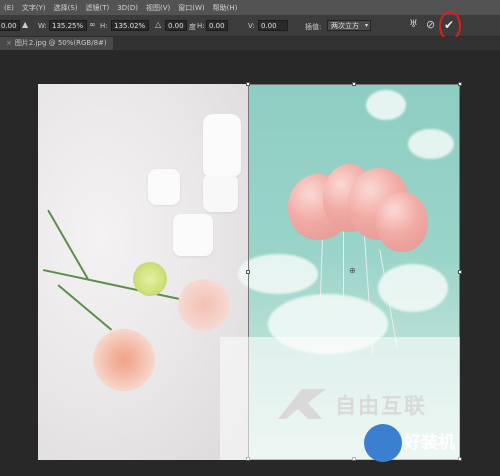  Describe the element at coordinates (66, 8) in the screenshot. I see `menu-select: 选择(S)` at that location.